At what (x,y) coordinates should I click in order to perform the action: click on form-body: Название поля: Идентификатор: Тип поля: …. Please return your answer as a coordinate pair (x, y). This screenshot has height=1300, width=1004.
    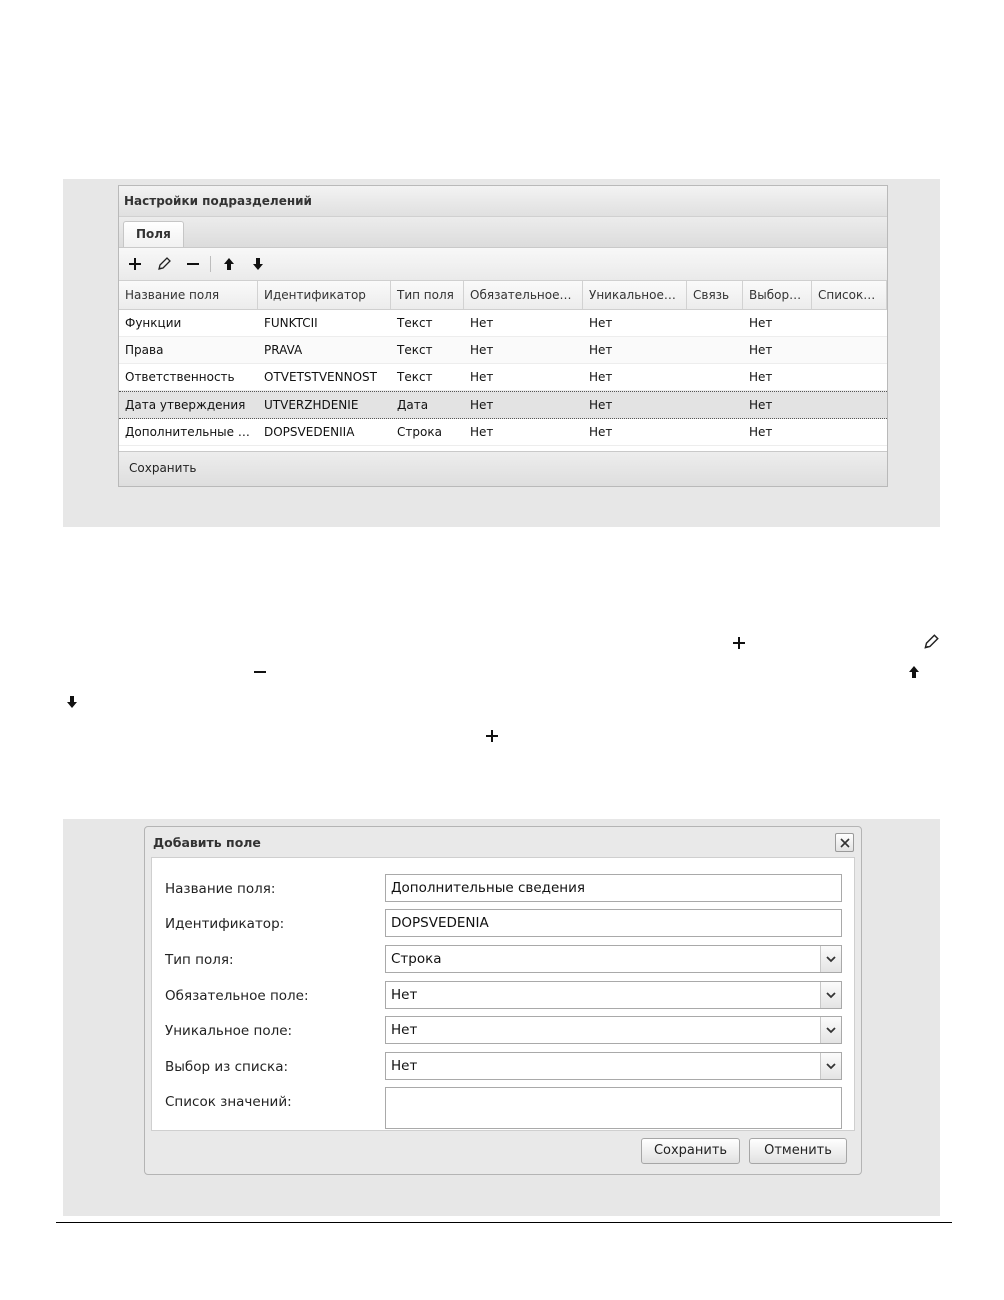
    Looking at the image, I should click on (503, 994).